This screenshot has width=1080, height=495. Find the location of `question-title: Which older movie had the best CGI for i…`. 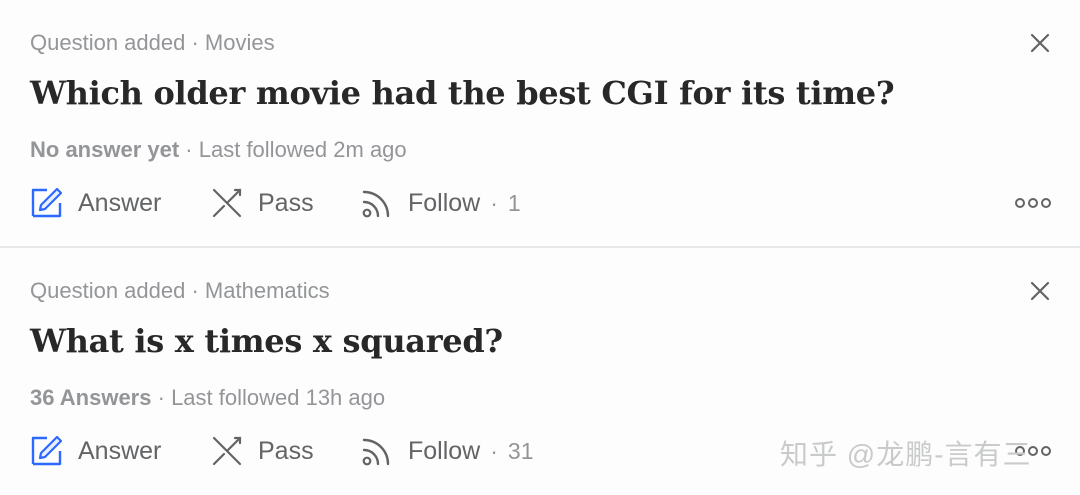

question-title: Which older movie had the best CGI for i… is located at coordinates (462, 93).